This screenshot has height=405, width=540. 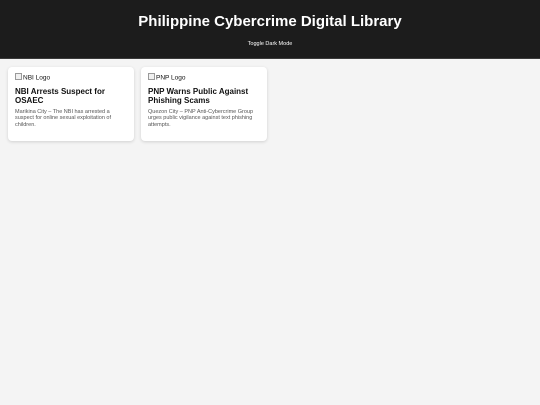 What do you see at coordinates (37, 78) in the screenshot?
I see `logo-alt-text: NBI Logo` at bounding box center [37, 78].